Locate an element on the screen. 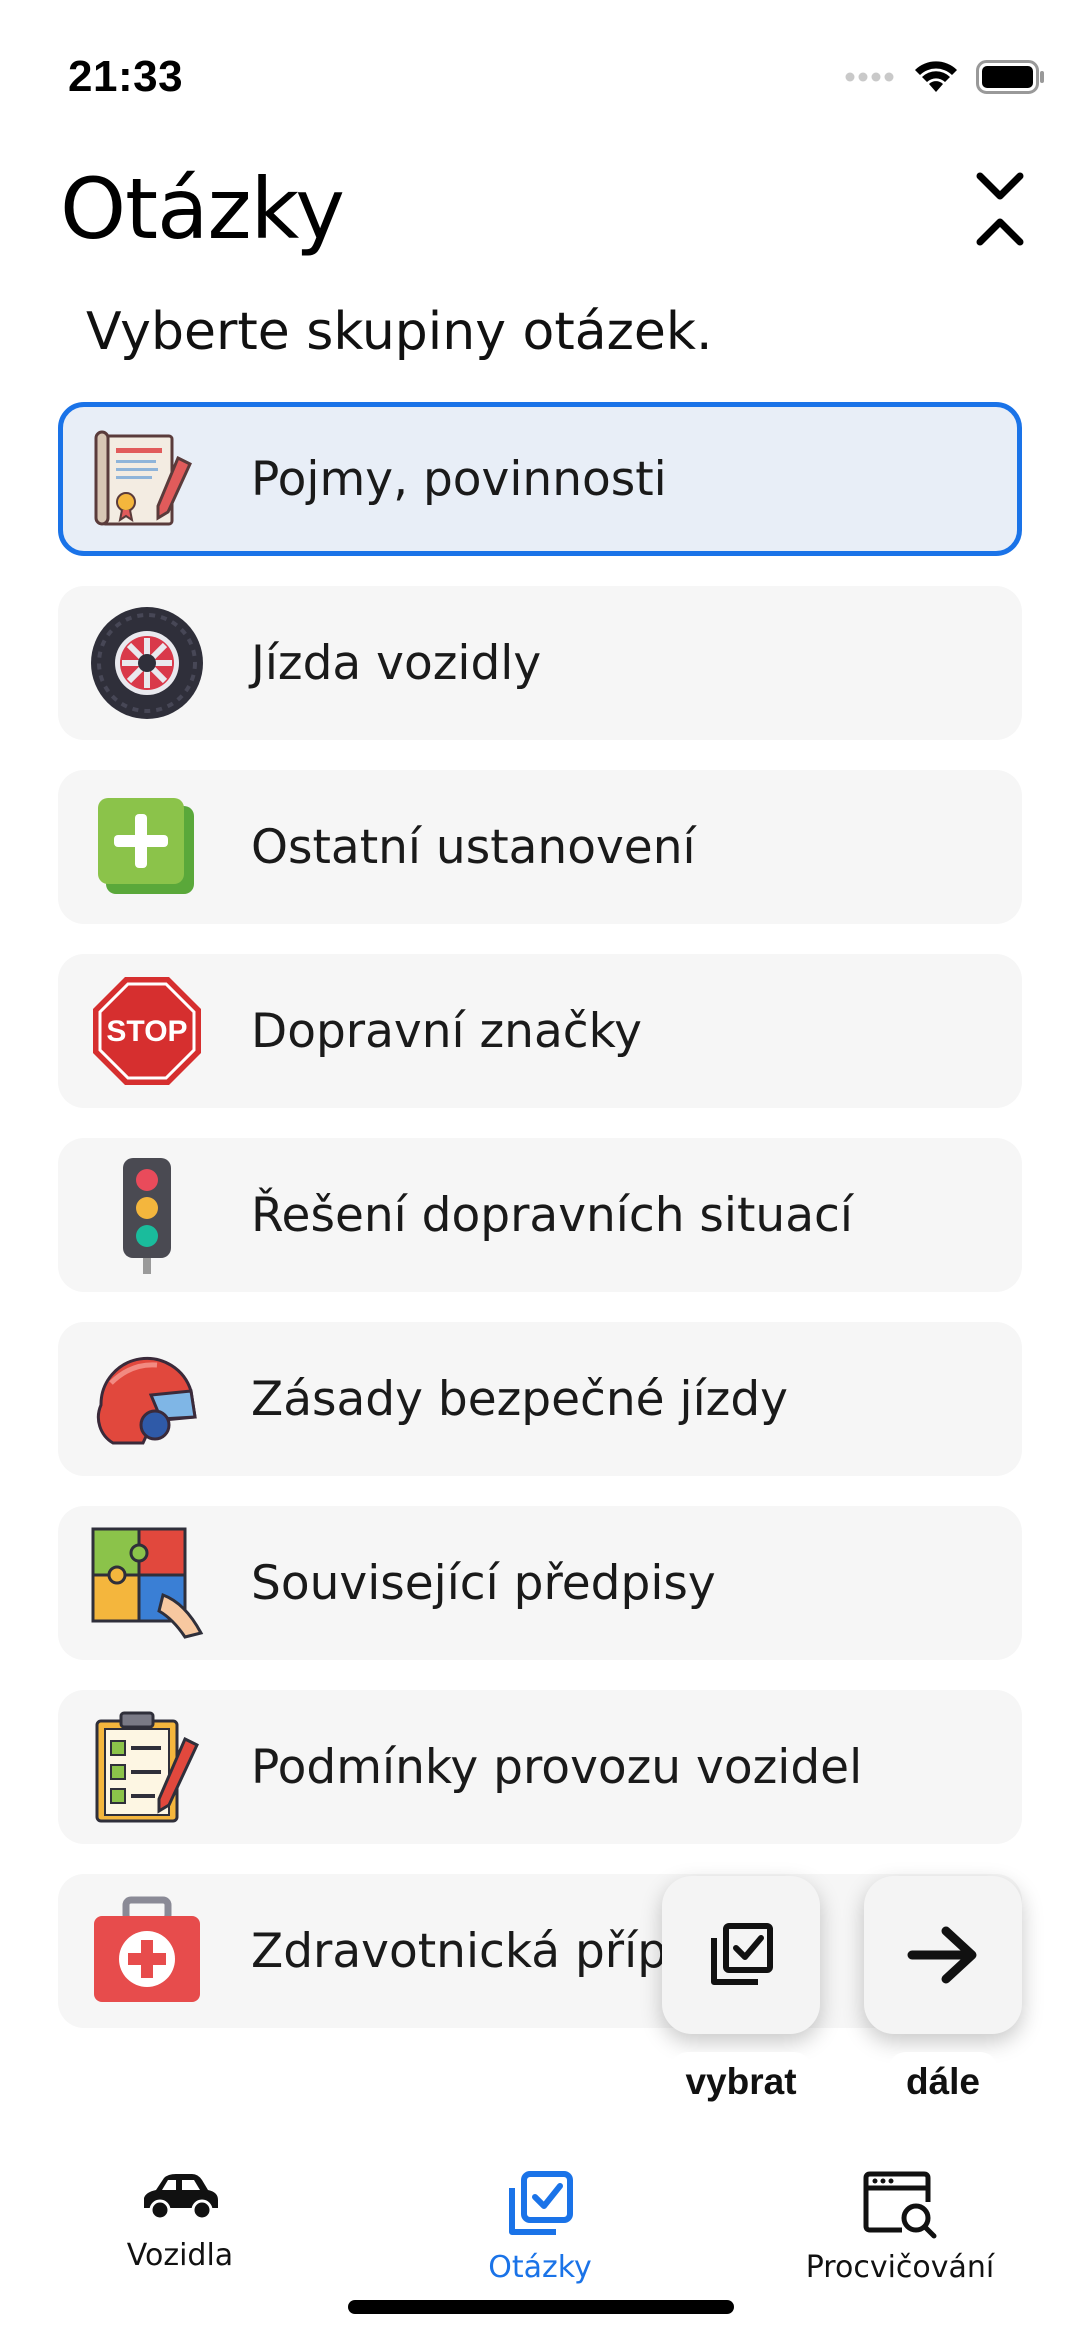 This screenshot has width=1080, height=2340. collapse-button is located at coordinates (1000, 209).